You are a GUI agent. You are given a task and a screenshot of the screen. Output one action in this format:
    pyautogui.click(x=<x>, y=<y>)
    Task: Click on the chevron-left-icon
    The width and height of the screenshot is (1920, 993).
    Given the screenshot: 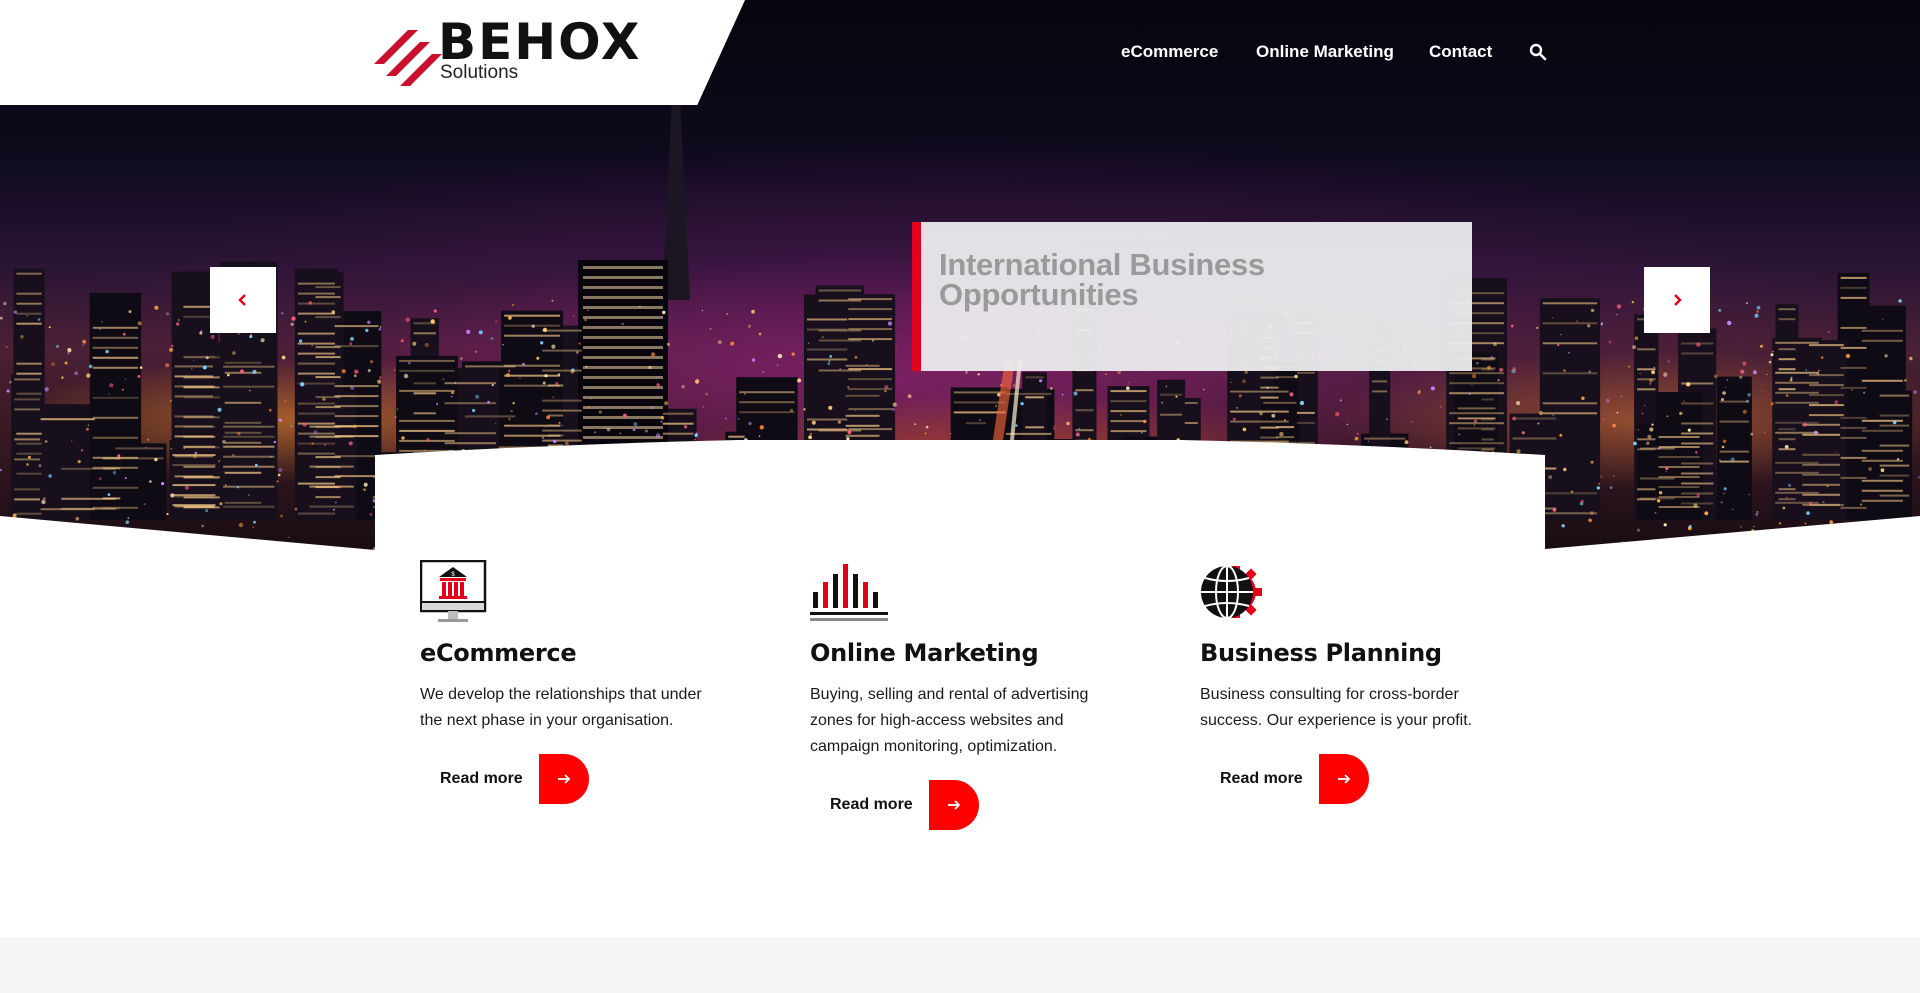 What is the action you would take?
    pyautogui.click(x=242, y=300)
    